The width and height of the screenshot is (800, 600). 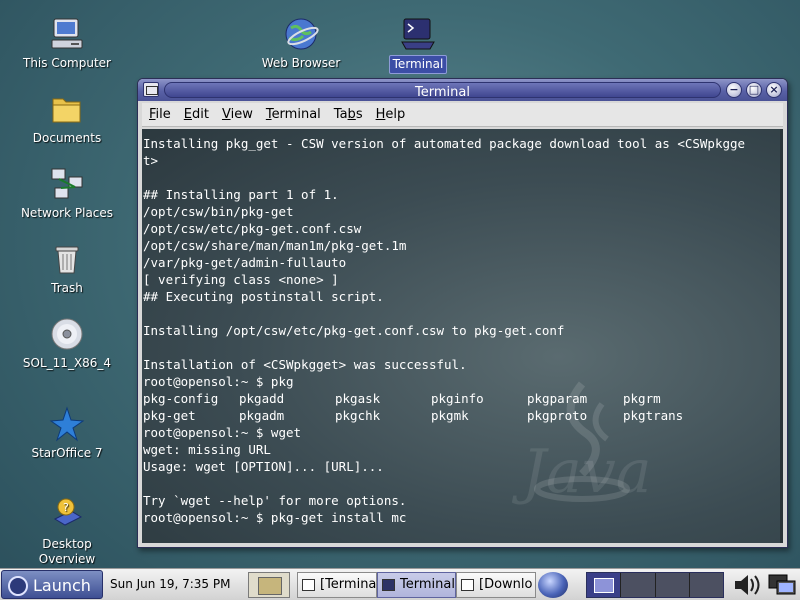 I want to click on taskbar-item-downloads: [Downlo, so click(x=496, y=585).